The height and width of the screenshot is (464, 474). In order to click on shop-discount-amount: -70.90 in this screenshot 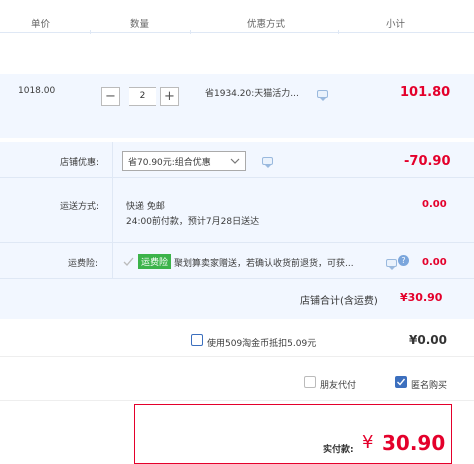, I will do `click(427, 161)`.